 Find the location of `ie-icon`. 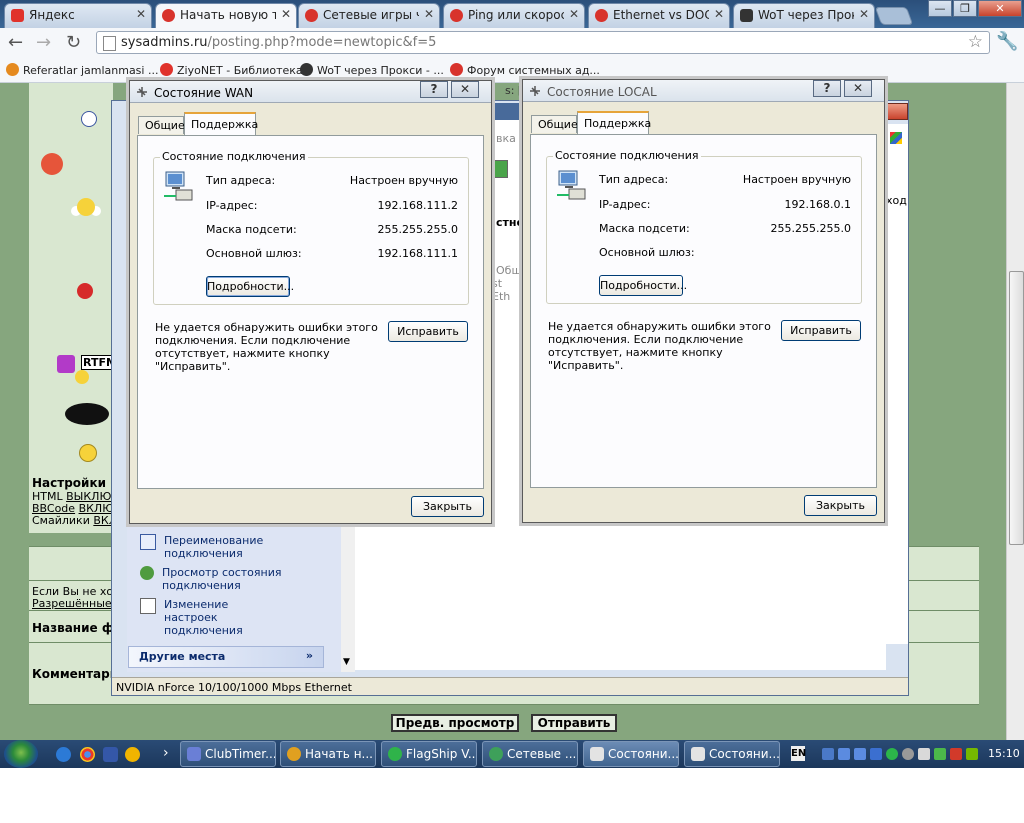

ie-icon is located at coordinates (63, 754).